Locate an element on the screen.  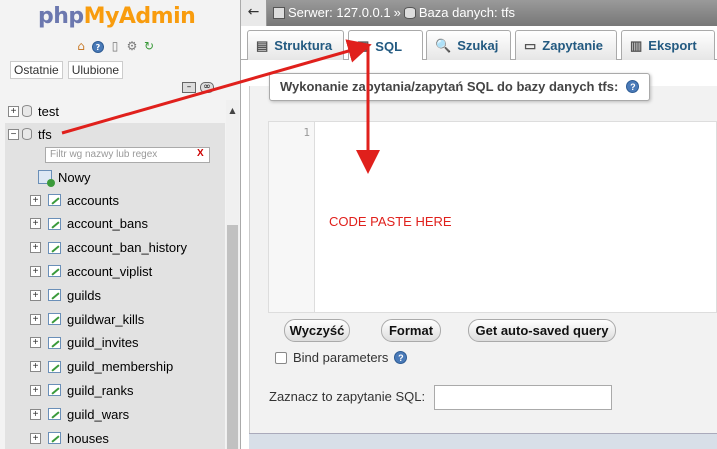
tree-table-item: + account_bans is located at coordinates (89, 224).